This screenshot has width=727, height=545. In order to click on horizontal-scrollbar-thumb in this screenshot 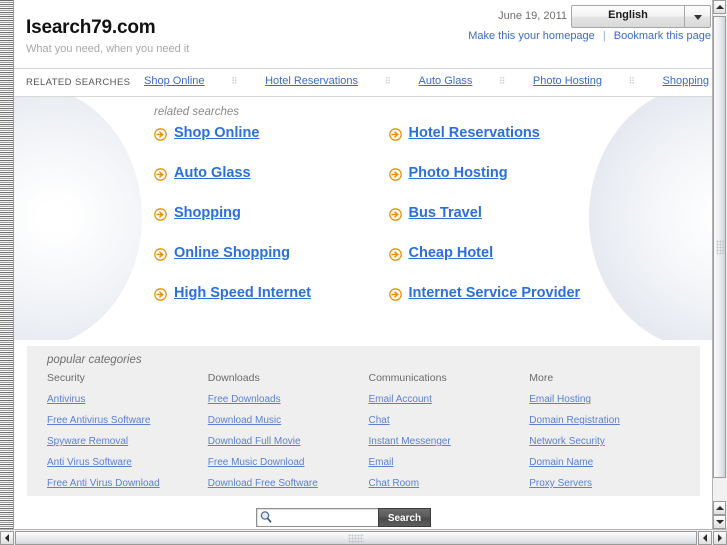, I will do `click(356, 538)`.